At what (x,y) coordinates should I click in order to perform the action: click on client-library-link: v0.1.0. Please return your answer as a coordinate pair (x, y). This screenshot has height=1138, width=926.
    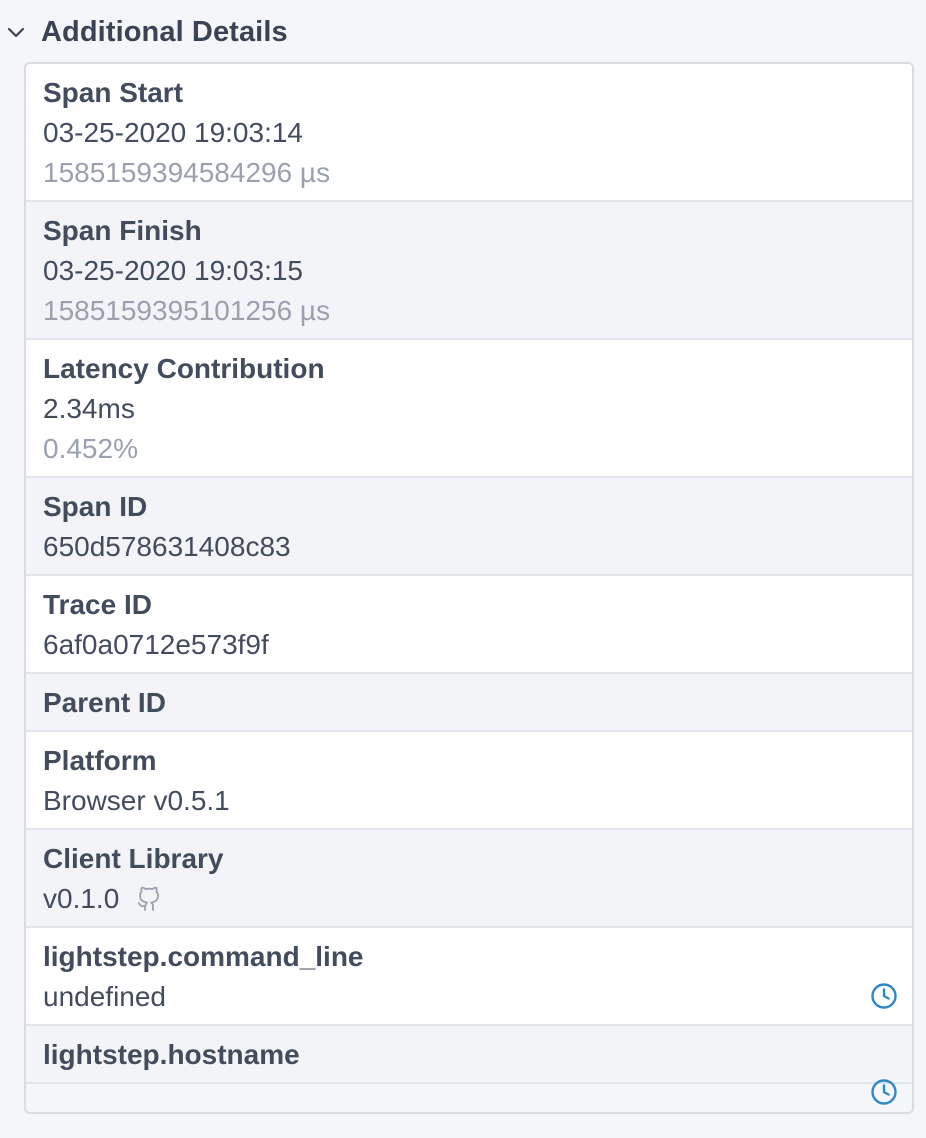
    Looking at the image, I should click on (81, 899).